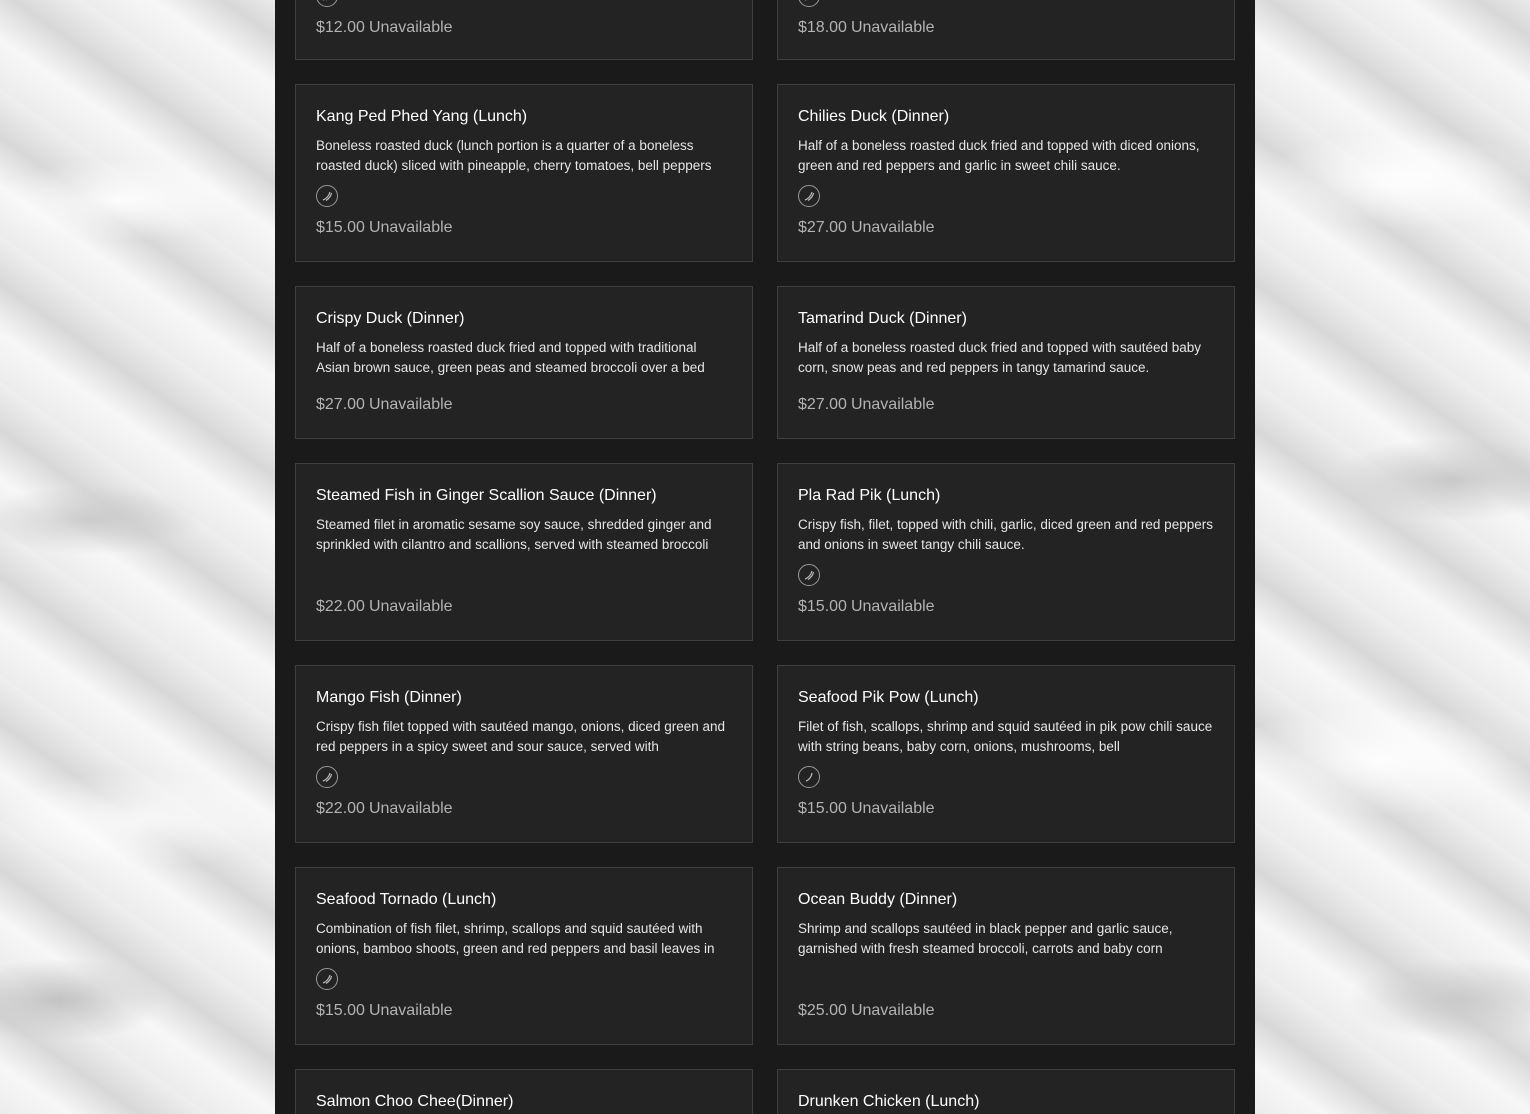 This screenshot has height=1114, width=1530. What do you see at coordinates (390, 318) in the screenshot?
I see `item-name: Crispy Duck (Dinner)` at bounding box center [390, 318].